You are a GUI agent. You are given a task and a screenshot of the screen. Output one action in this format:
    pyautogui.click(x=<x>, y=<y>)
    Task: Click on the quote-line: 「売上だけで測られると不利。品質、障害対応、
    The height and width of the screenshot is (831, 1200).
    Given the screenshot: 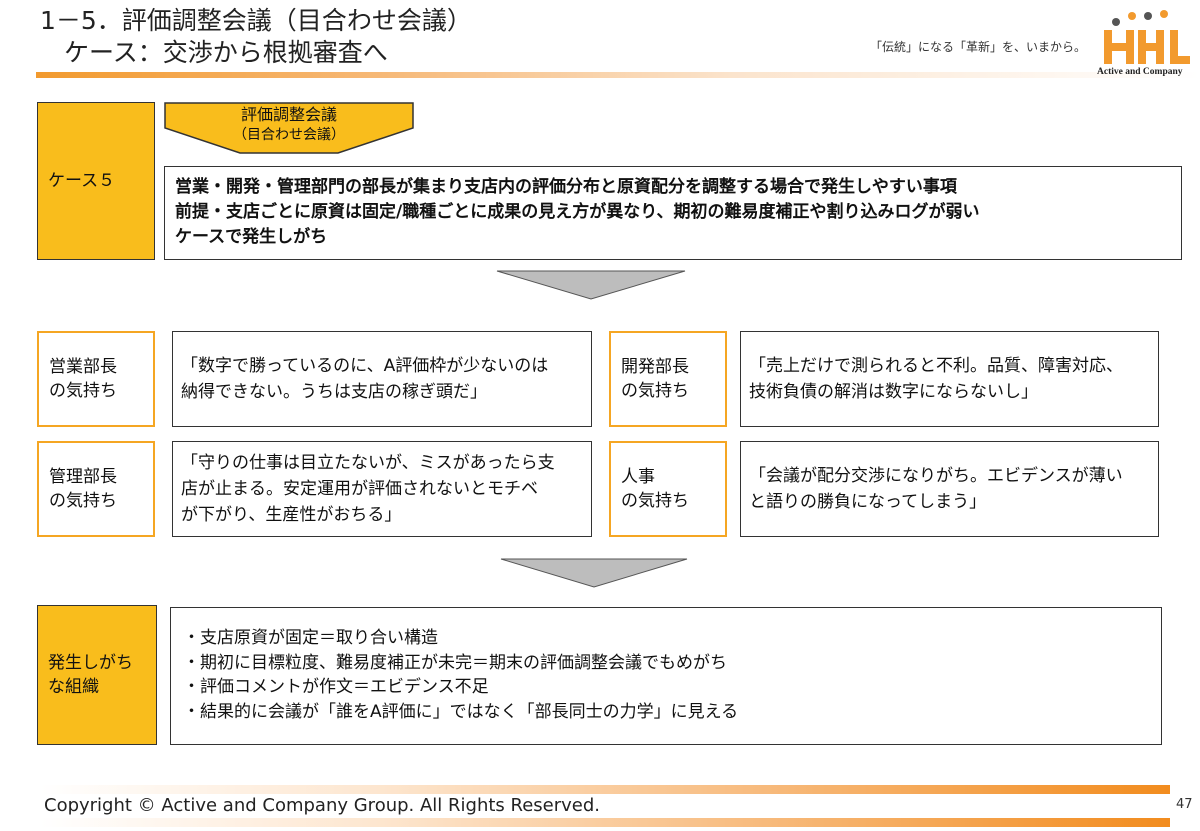 What is the action you would take?
    pyautogui.click(x=936, y=366)
    